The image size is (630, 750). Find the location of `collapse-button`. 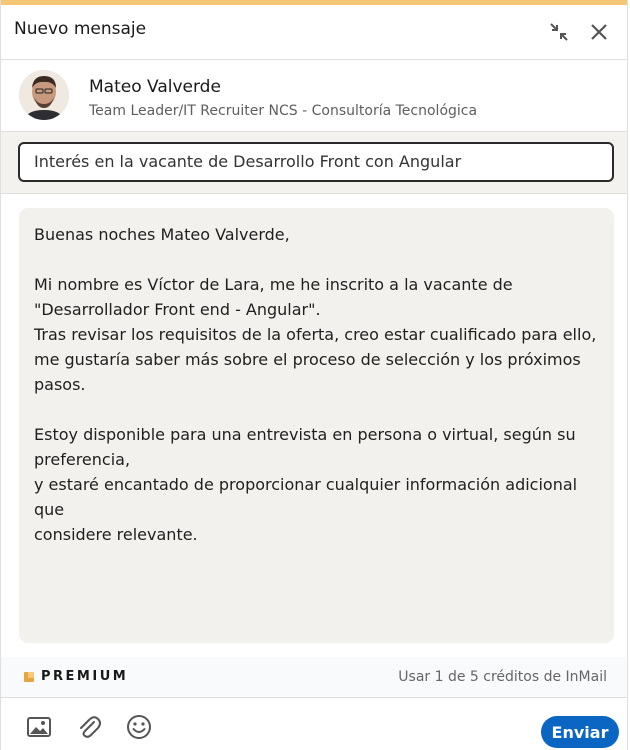

collapse-button is located at coordinates (559, 32).